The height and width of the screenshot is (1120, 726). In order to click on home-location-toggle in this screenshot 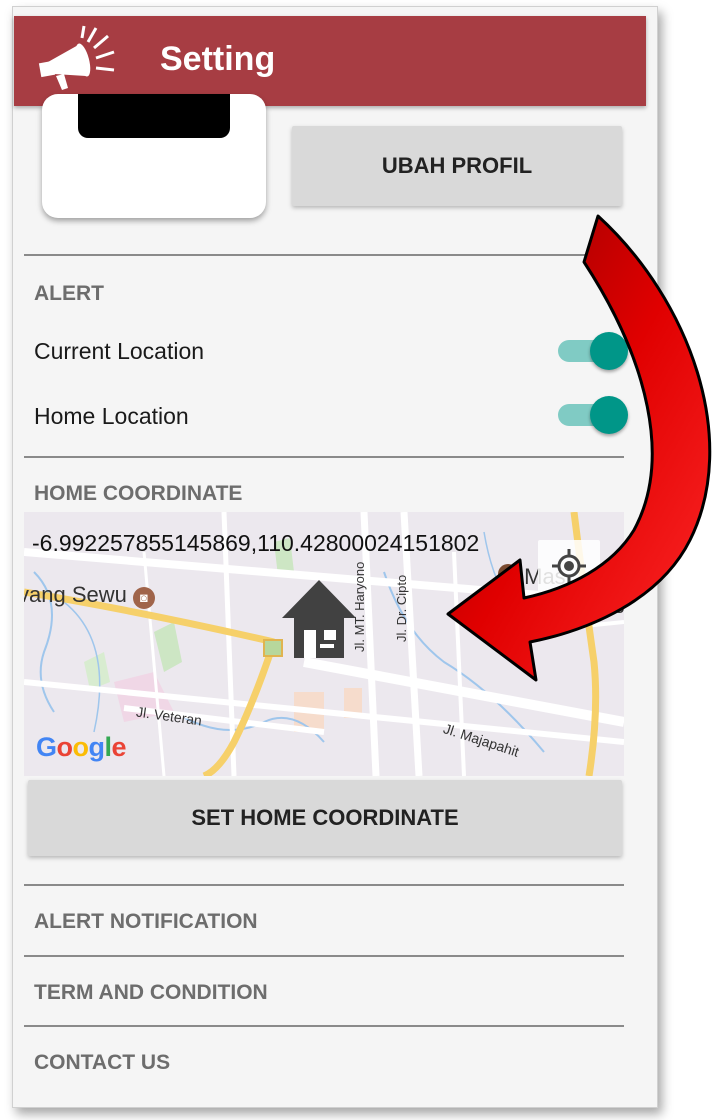, I will do `click(593, 414)`.